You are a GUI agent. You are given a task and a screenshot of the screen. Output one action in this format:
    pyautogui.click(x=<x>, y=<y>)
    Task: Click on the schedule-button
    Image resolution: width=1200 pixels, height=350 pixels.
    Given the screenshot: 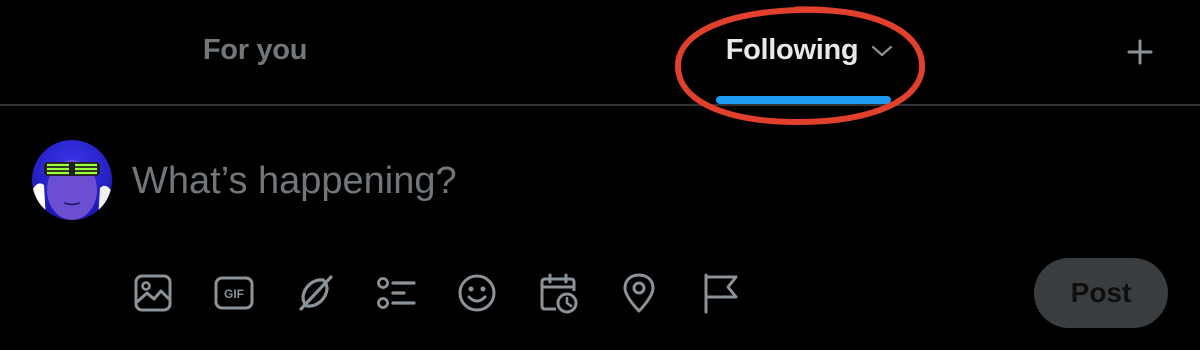 What is the action you would take?
    pyautogui.click(x=558, y=293)
    